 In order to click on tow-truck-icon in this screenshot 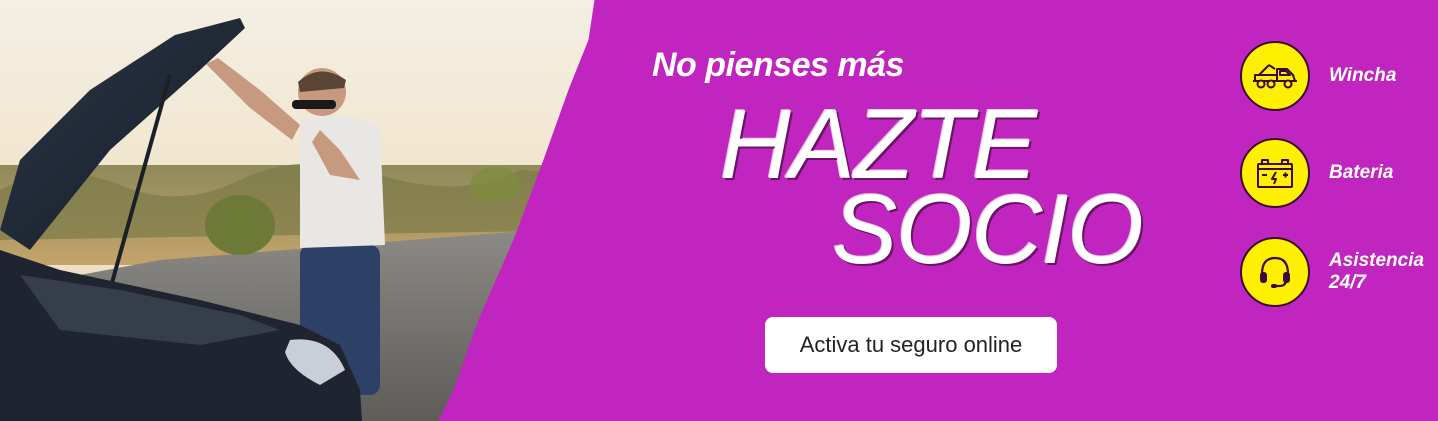, I will do `click(1275, 76)`.